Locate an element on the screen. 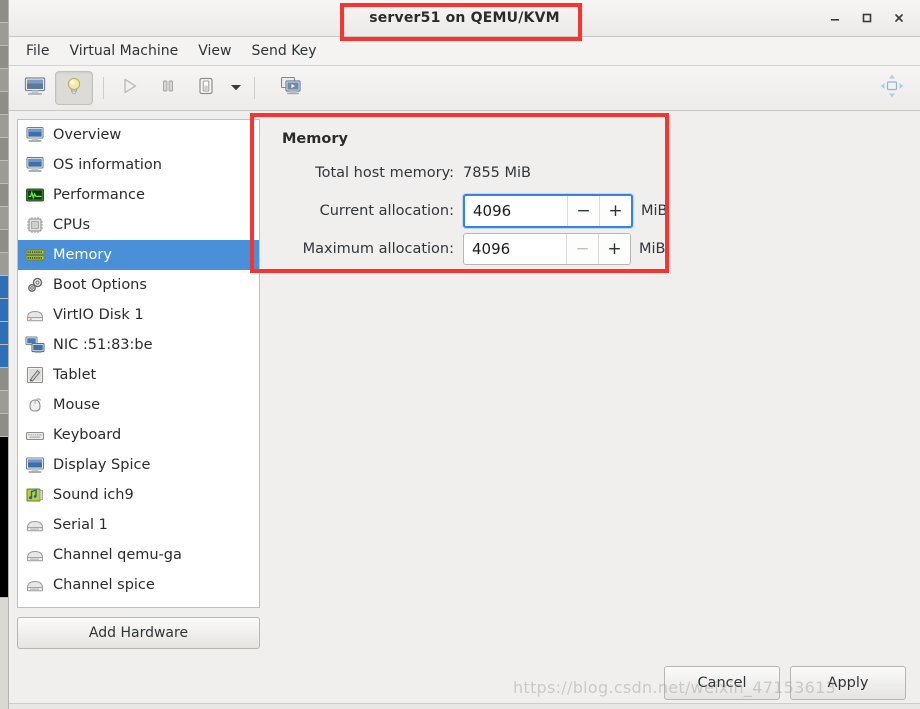  pause-icon is located at coordinates (168, 88).